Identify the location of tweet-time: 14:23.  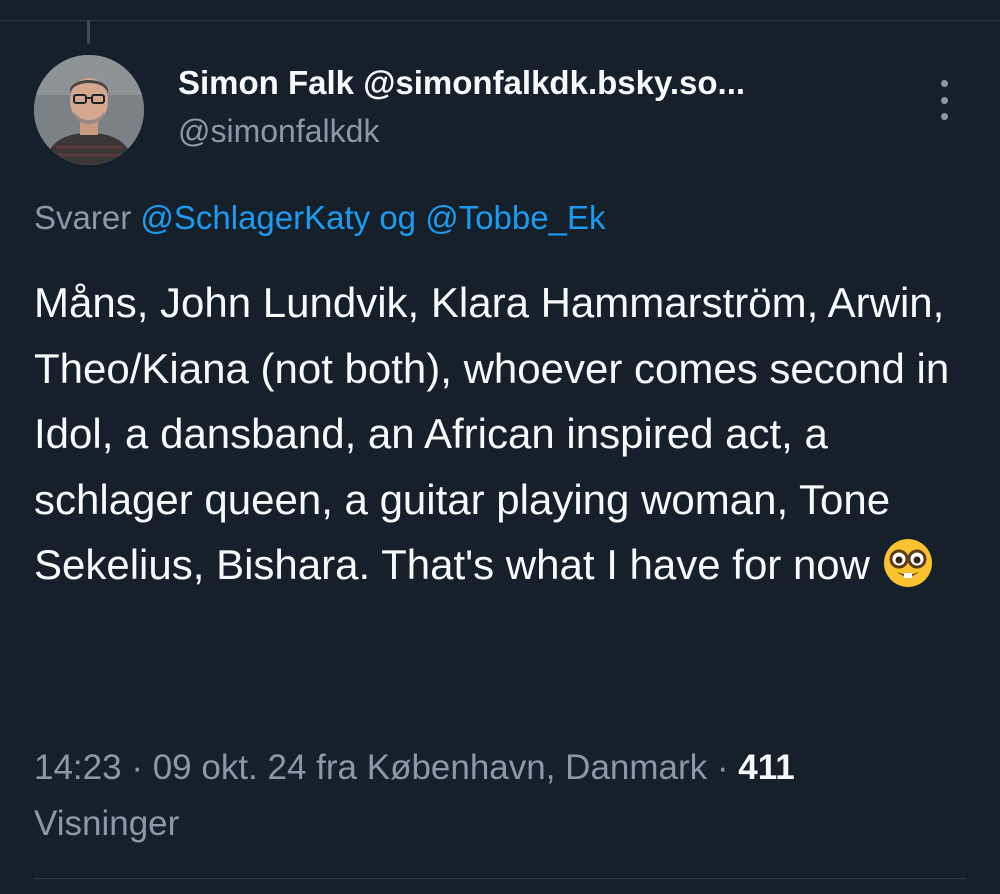
(78, 767).